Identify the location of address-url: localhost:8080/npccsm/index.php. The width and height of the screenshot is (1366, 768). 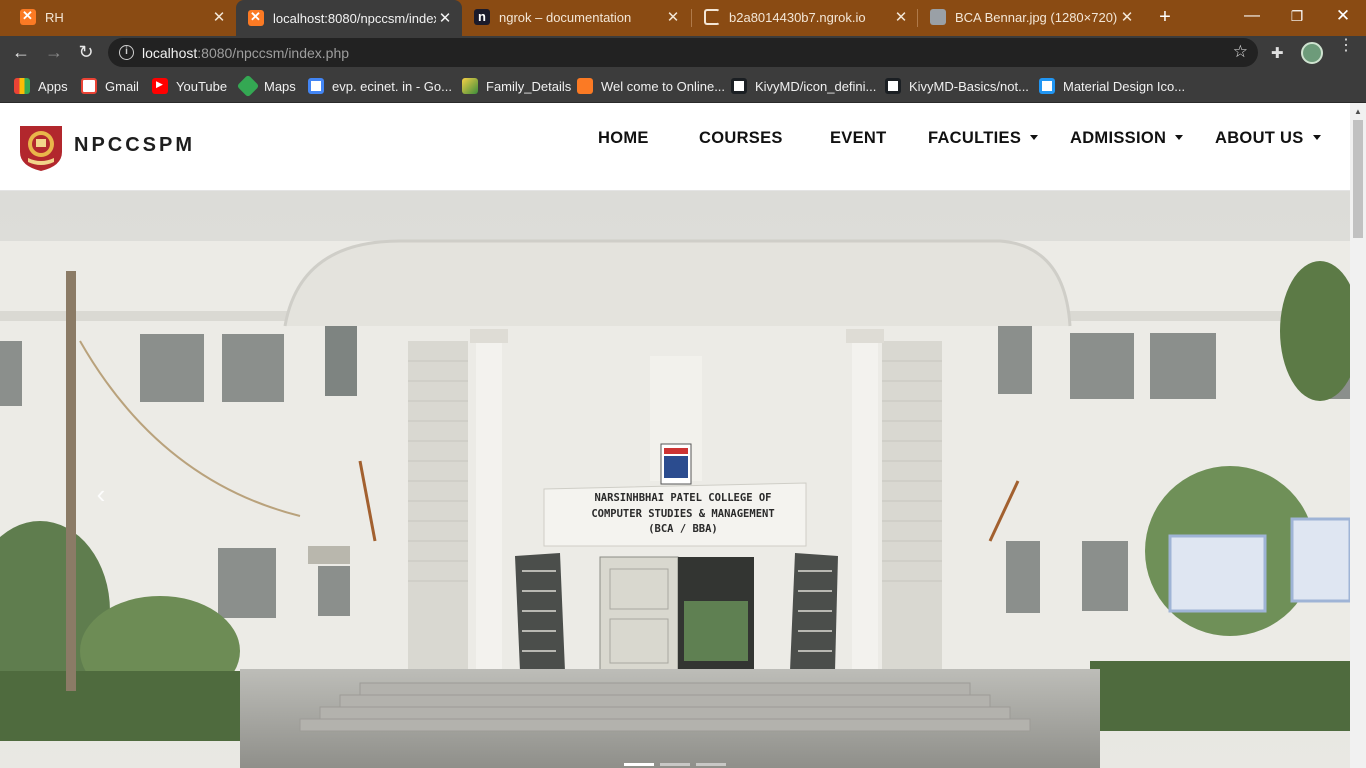
(245, 53).